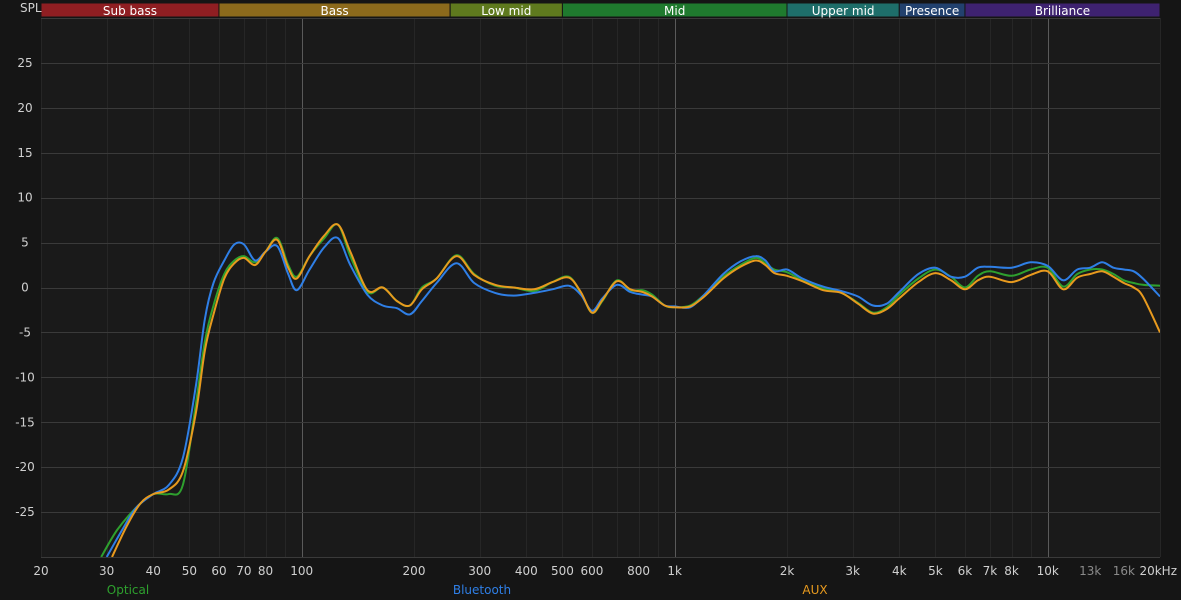 The width and height of the screenshot is (1181, 600). What do you see at coordinates (674, 11) in the screenshot?
I see `band-label: Mid` at bounding box center [674, 11].